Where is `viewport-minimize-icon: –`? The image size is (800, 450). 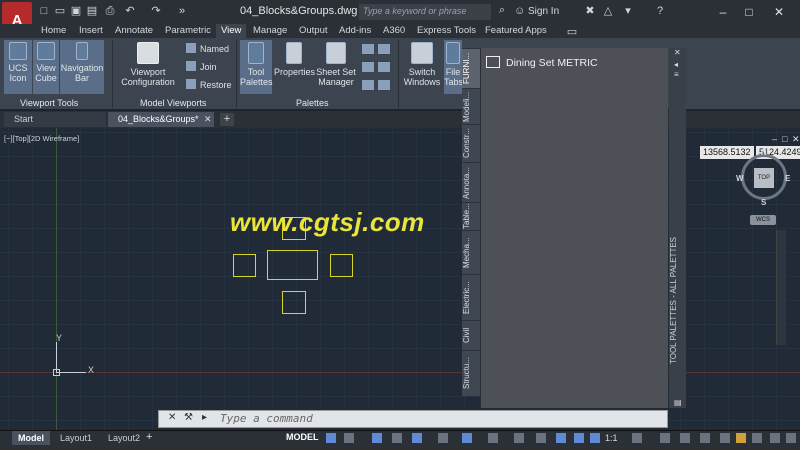
viewport-minimize-icon: – is located at coordinates (774, 139).